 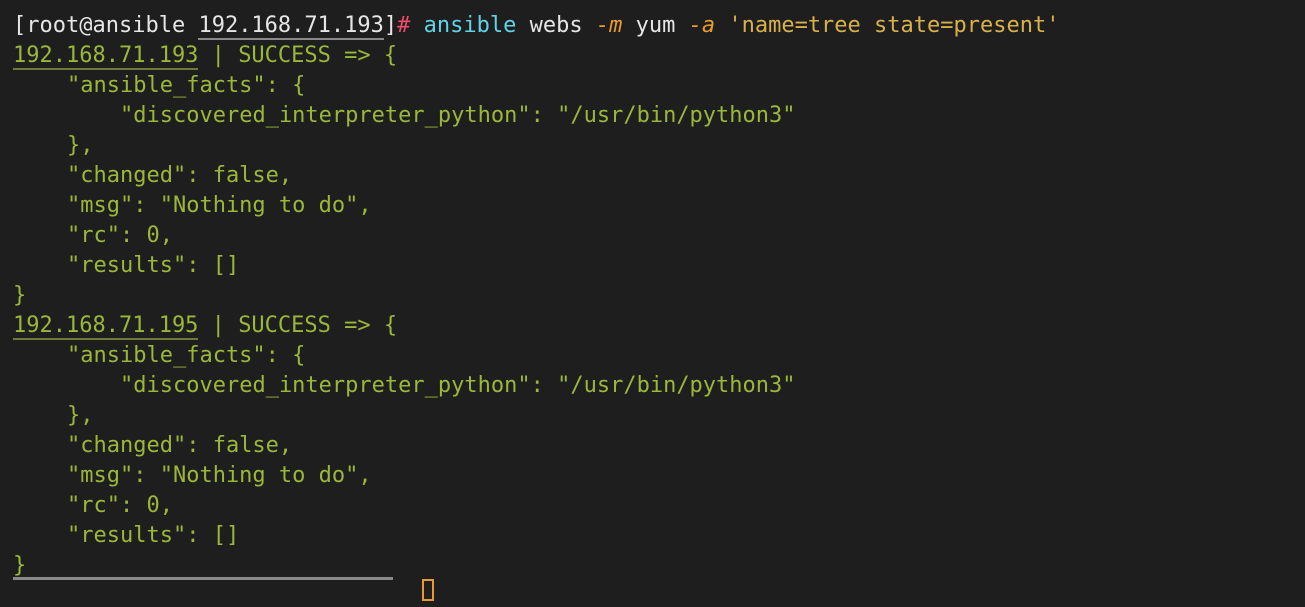 I want to click on command-flag-args: -a, so click(x=702, y=25).